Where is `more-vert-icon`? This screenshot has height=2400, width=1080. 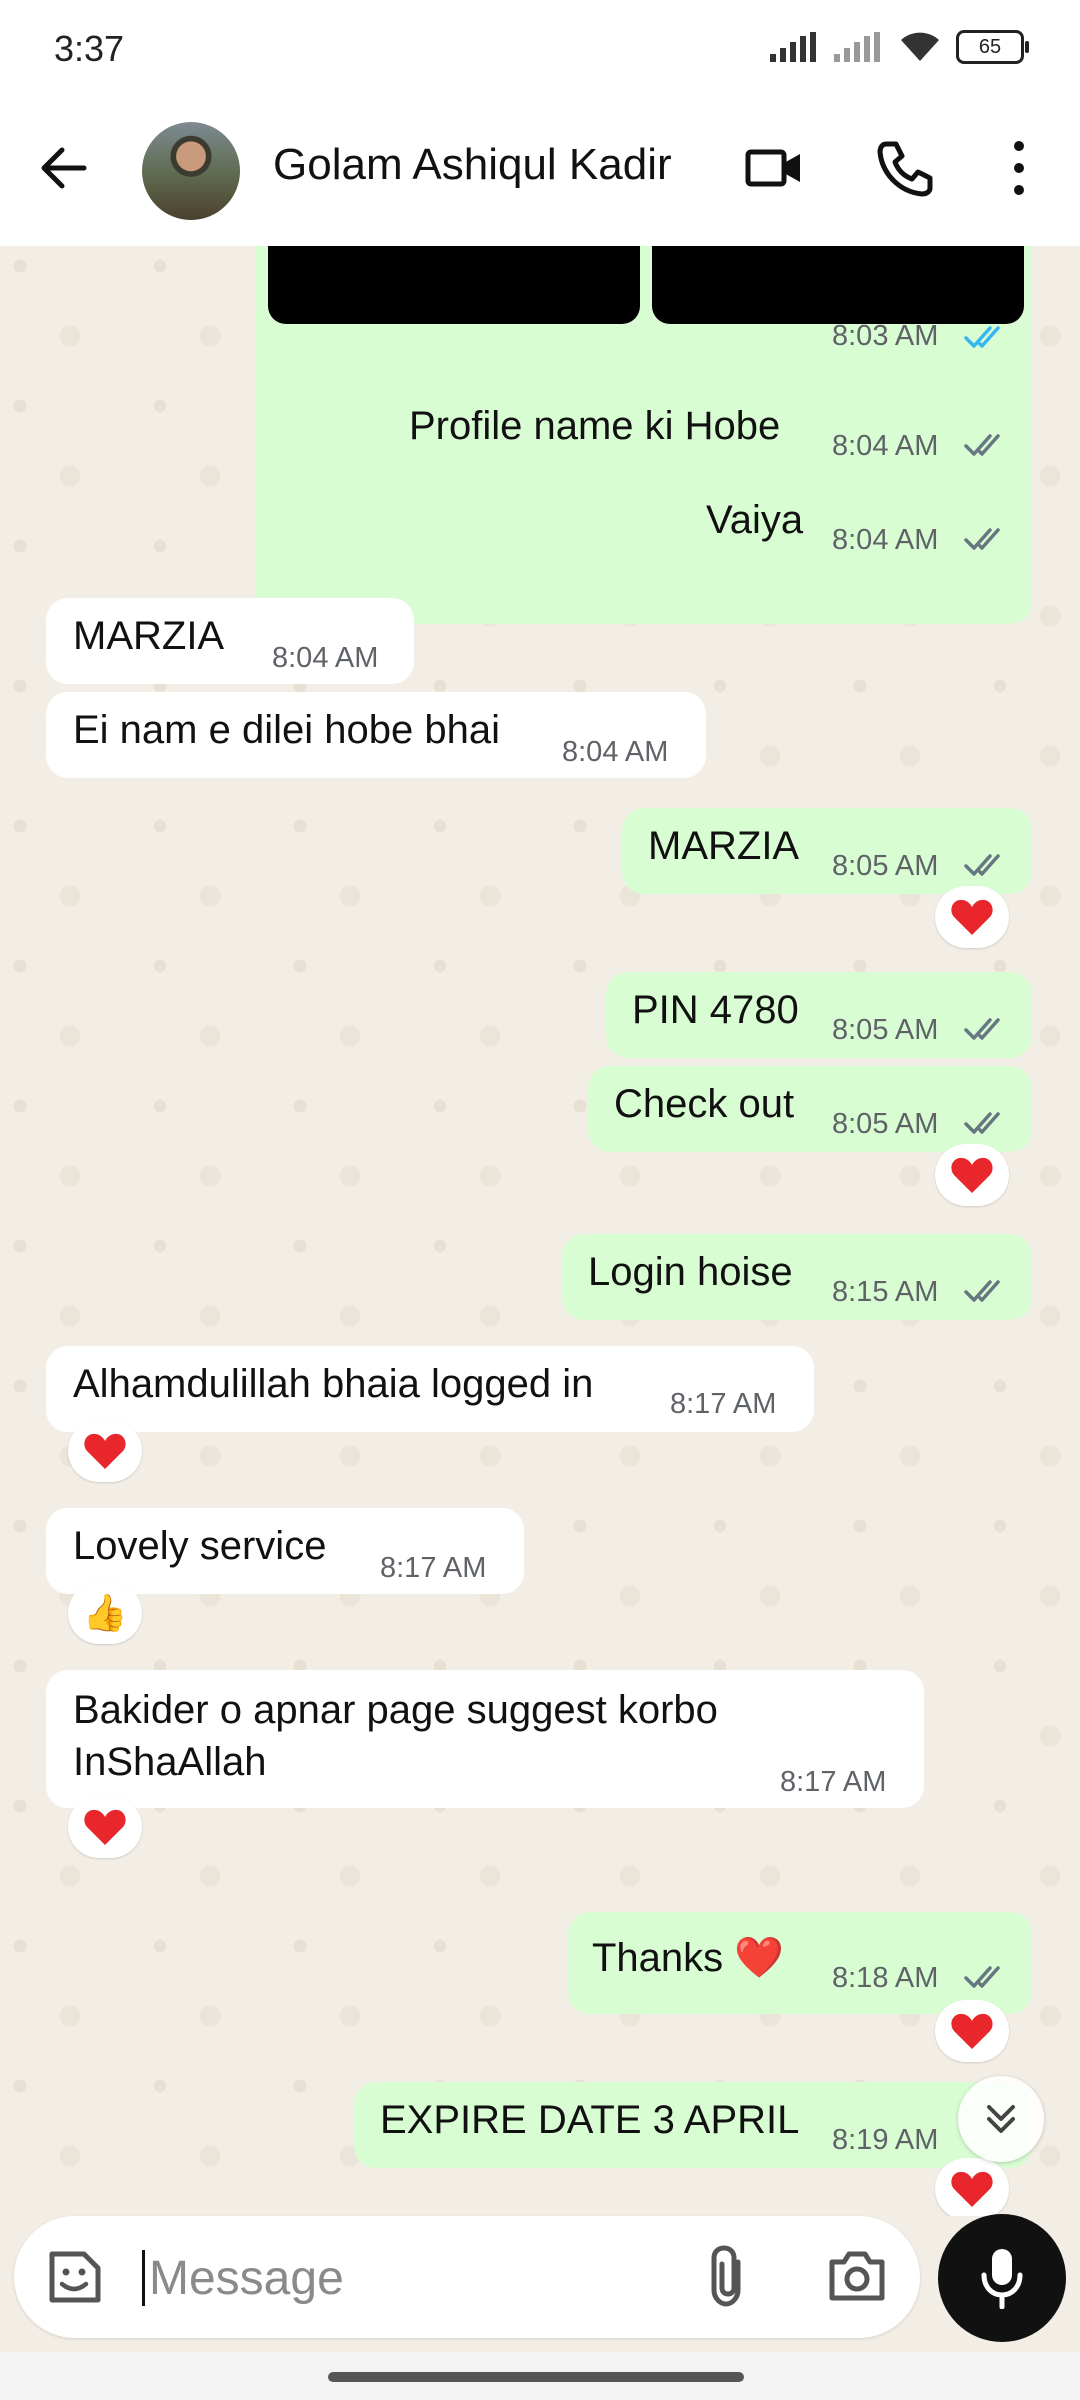 more-vert-icon is located at coordinates (1019, 168).